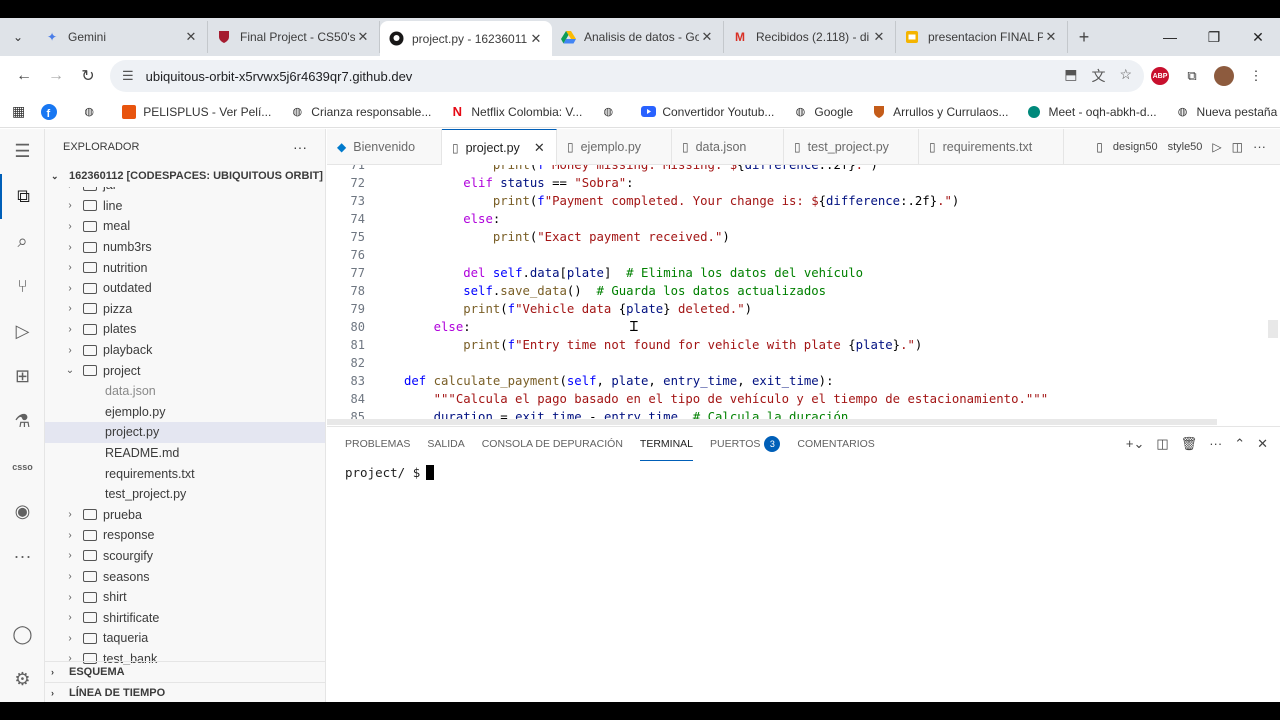 Image resolution: width=1280 pixels, height=720 pixels. I want to click on new-tab-button: +, so click(1084, 37).